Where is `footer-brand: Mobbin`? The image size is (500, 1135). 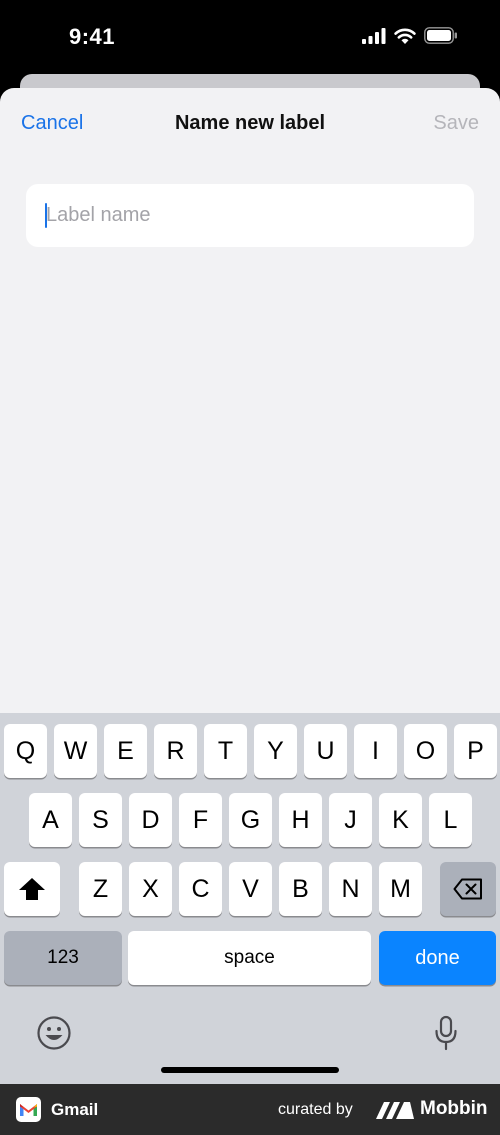 footer-brand: Mobbin is located at coordinates (454, 1108).